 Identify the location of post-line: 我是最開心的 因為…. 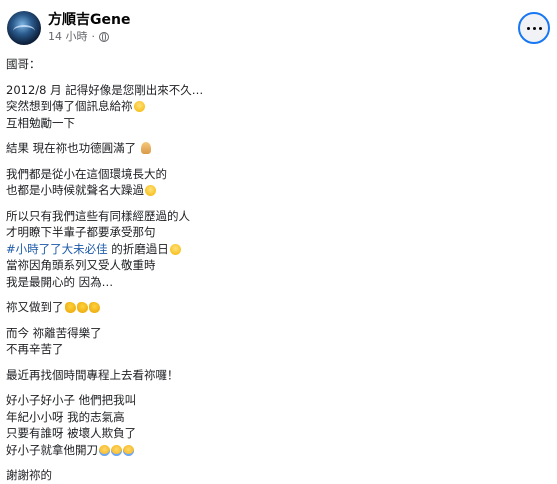
(60, 281).